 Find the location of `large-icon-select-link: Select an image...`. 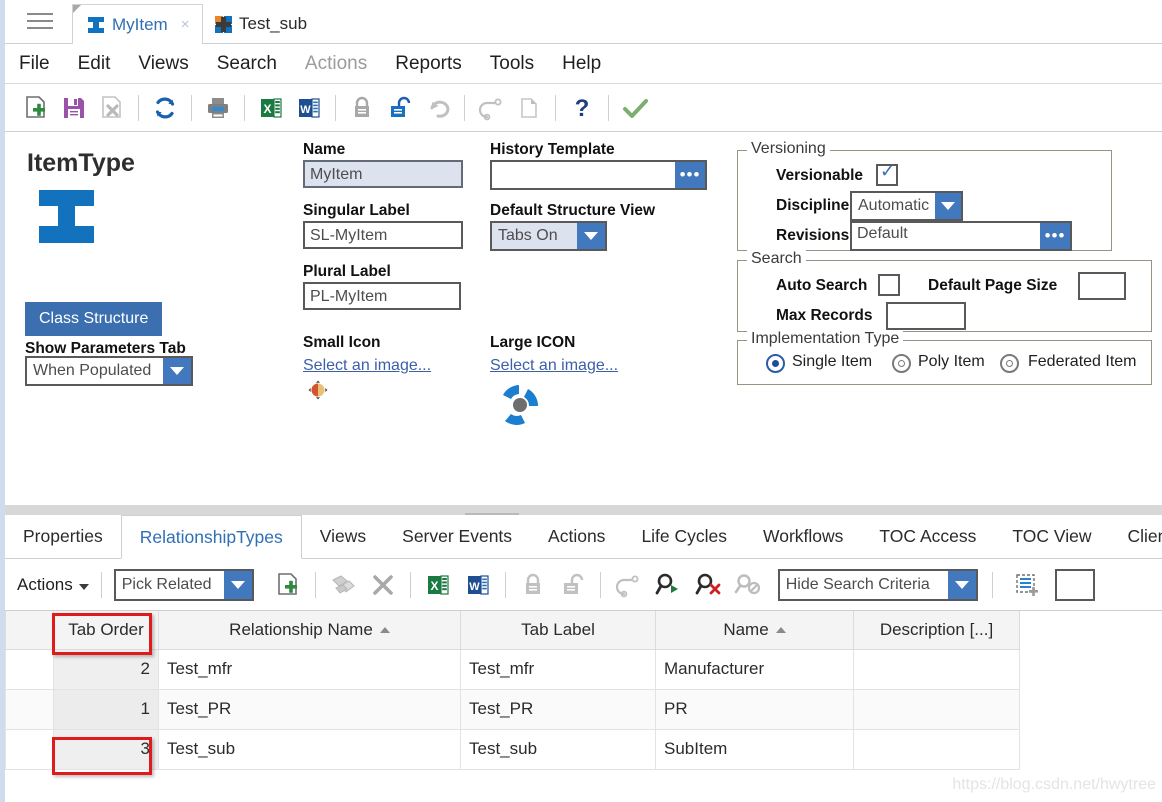

large-icon-select-link: Select an image... is located at coordinates (554, 366).